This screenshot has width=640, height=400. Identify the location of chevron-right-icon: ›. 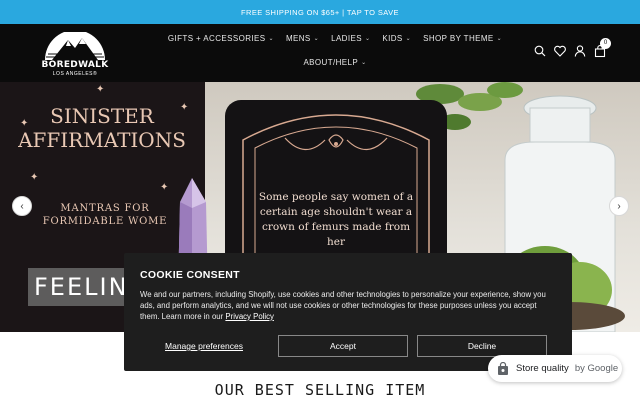
(619, 206).